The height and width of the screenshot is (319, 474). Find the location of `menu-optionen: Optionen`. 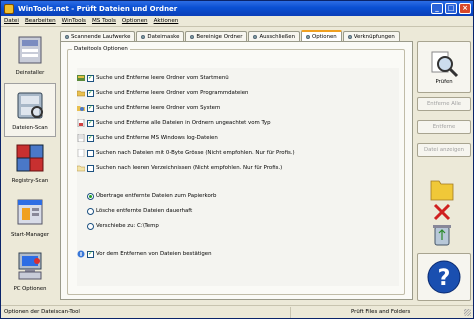

menu-optionen: Optionen is located at coordinates (135, 21).